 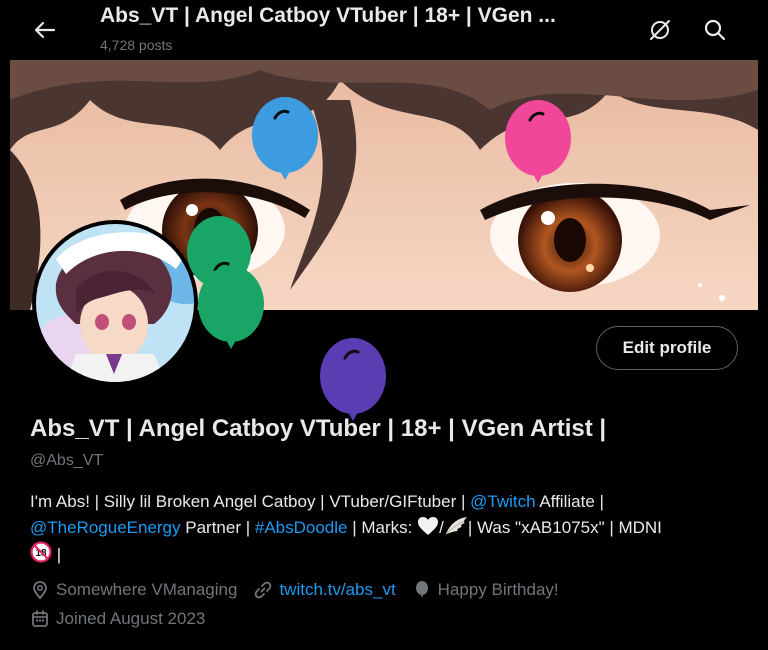 I want to click on bio-text: |, so click(x=57, y=554).